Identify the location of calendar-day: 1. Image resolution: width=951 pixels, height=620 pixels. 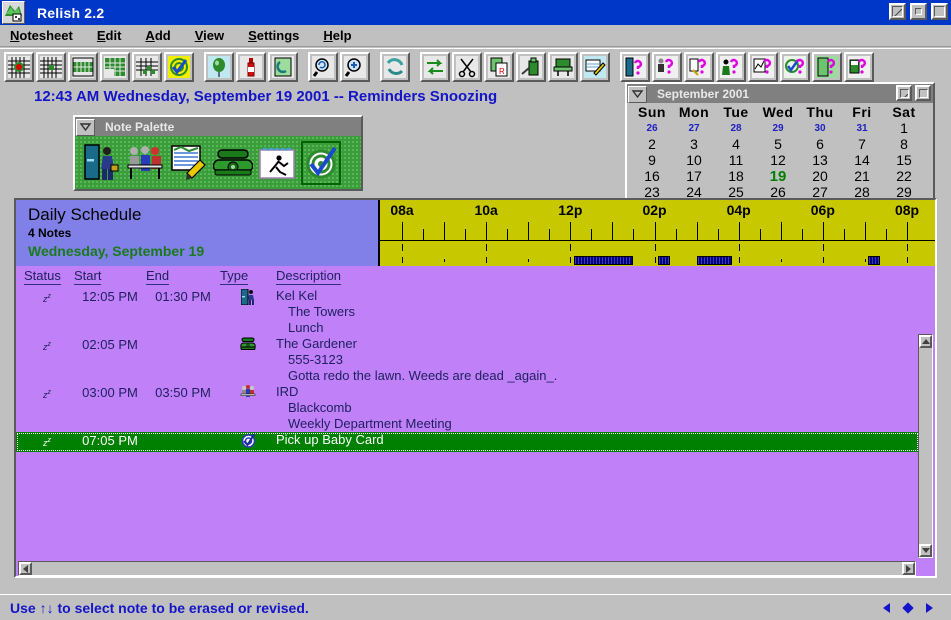
(904, 128).